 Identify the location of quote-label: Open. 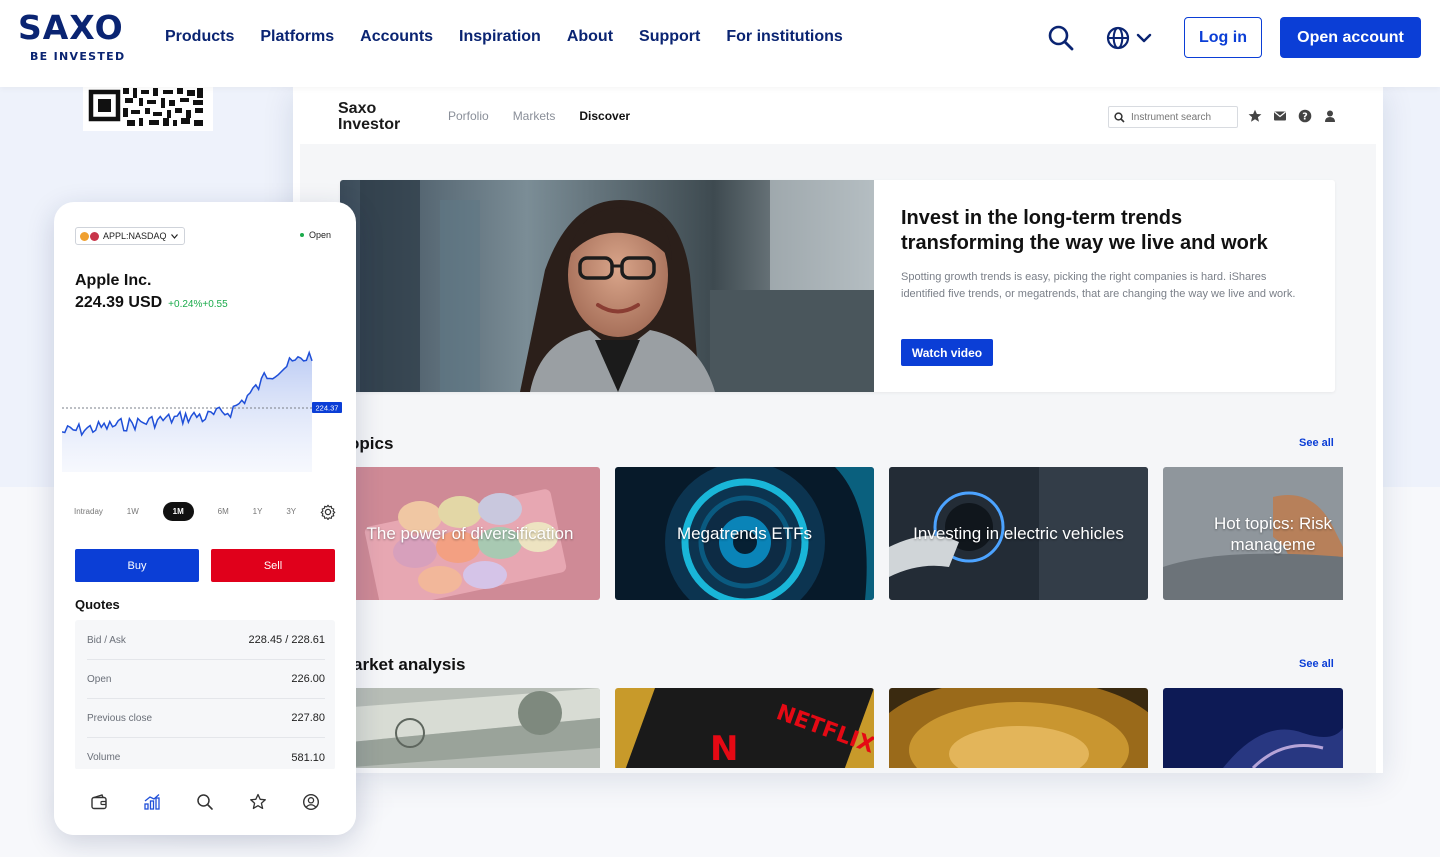
(99, 679).